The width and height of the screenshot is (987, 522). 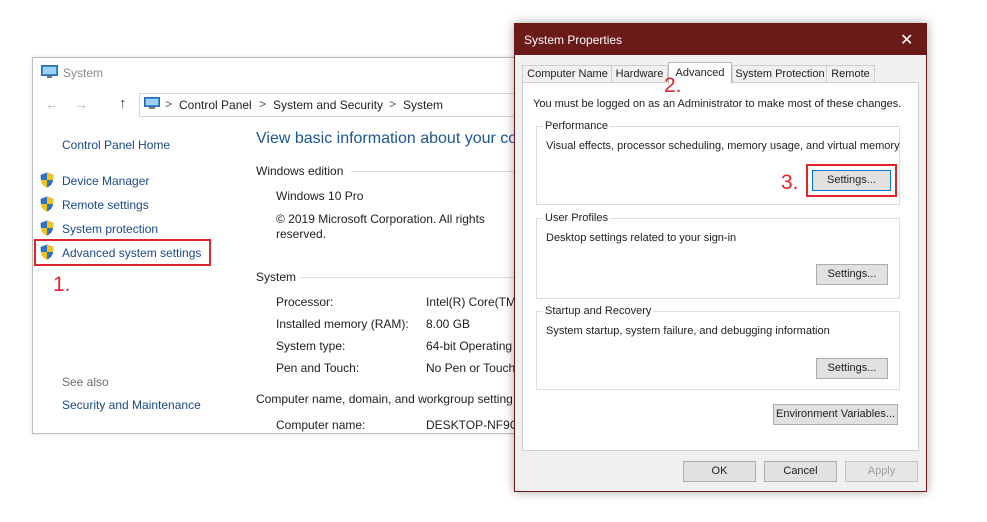 I want to click on tab-computer-name: Computer Name, so click(x=567, y=74).